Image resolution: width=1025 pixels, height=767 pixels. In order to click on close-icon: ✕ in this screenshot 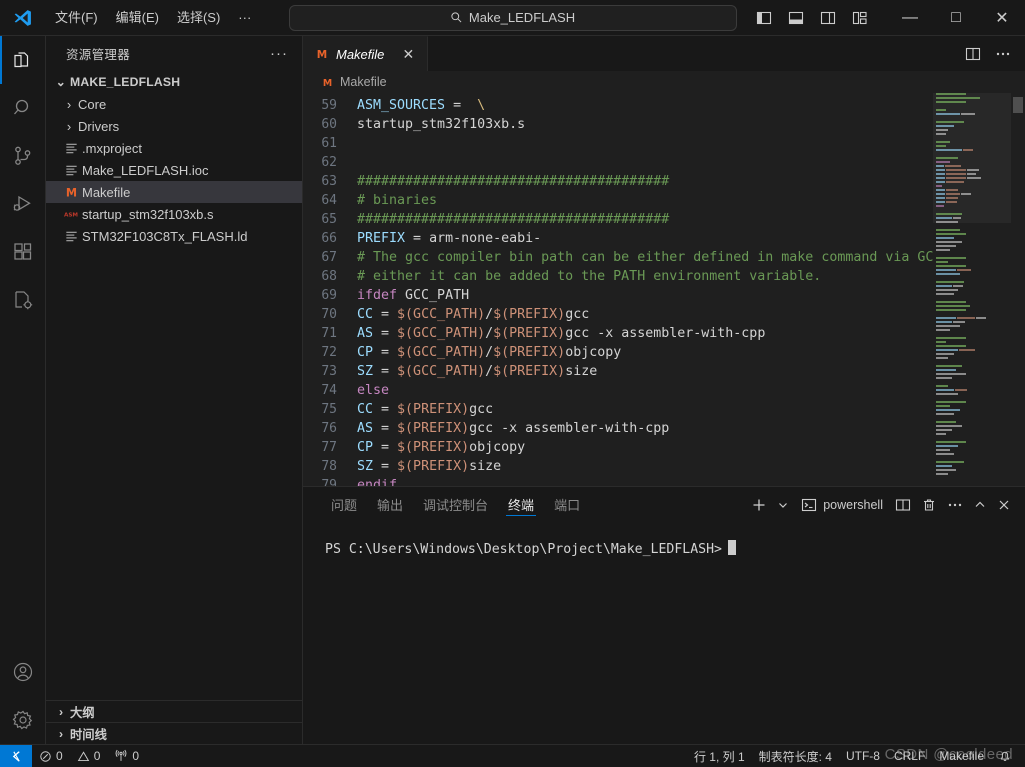, I will do `click(408, 54)`.